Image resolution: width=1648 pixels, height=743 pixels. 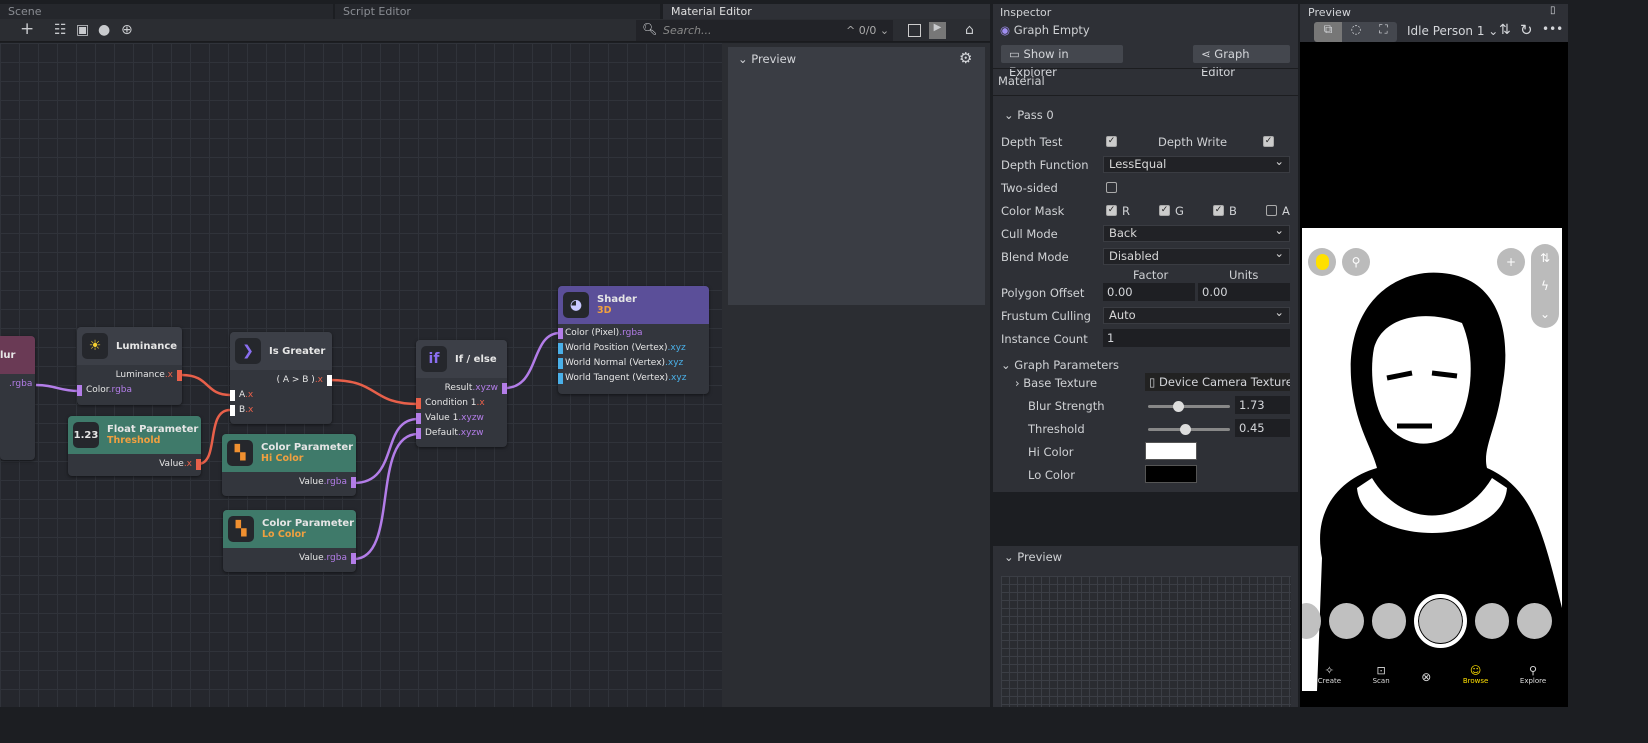 What do you see at coordinates (1268, 141) in the screenshot?
I see `depth-write-checkbox: ✓` at bounding box center [1268, 141].